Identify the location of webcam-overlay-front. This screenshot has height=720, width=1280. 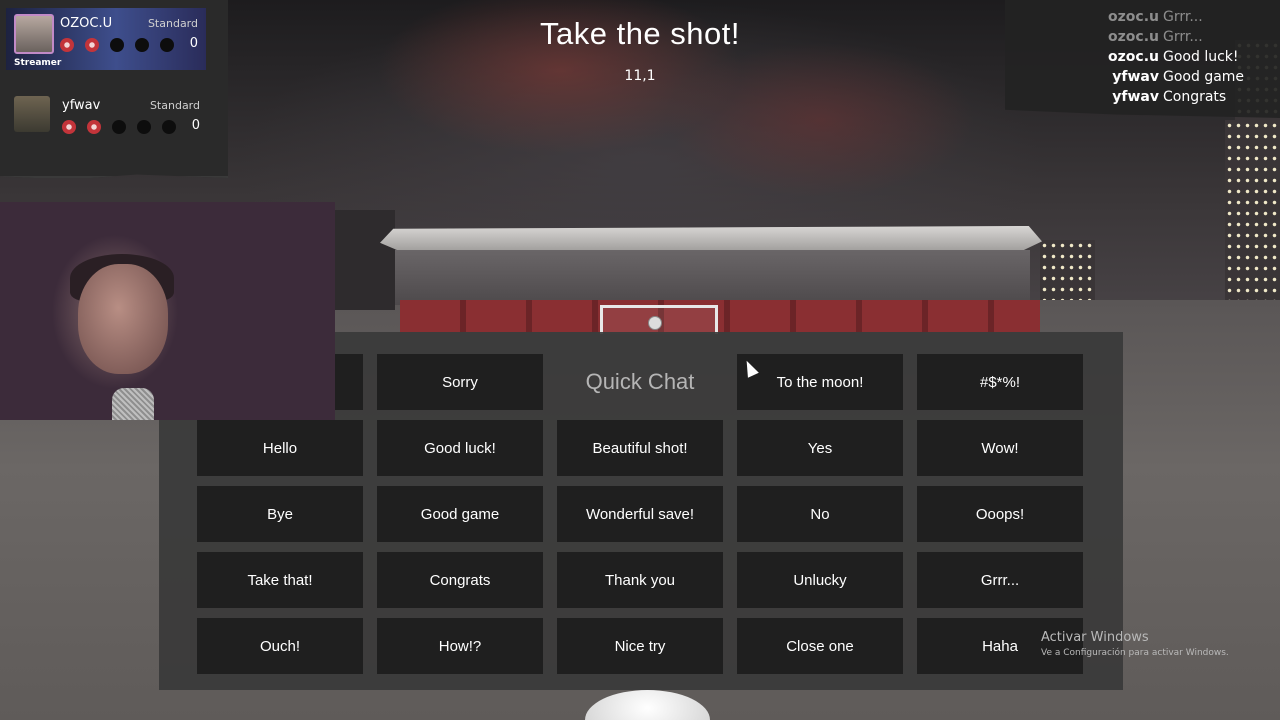
(167, 311).